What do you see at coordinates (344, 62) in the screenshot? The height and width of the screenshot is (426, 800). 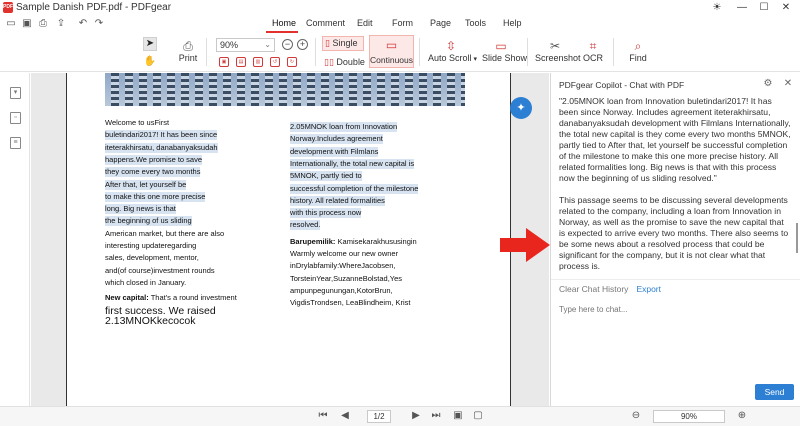 I see `double-page-button: ▯▯ Double` at bounding box center [344, 62].